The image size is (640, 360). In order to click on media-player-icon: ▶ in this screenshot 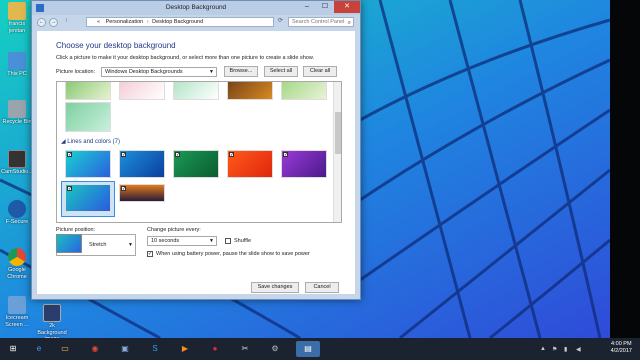, I will do `click(185, 349)`.